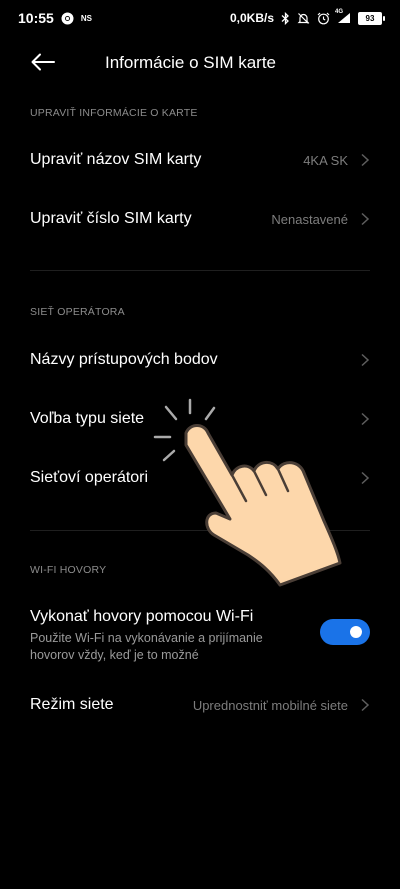 Image resolution: width=400 pixels, height=889 pixels. What do you see at coordinates (89, 477) in the screenshot?
I see `row-label: Sieťoví operátori` at bounding box center [89, 477].